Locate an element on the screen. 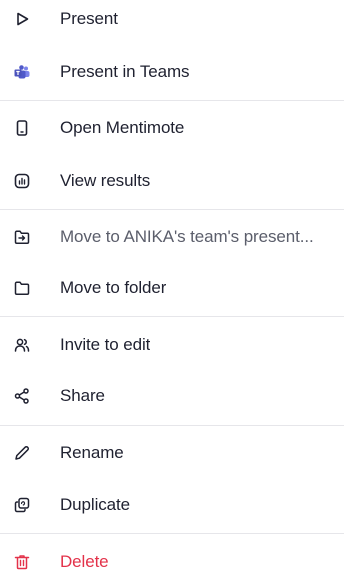 Image resolution: width=350 pixels, height=580 pixels. move-to-icon is located at coordinates (22, 237).